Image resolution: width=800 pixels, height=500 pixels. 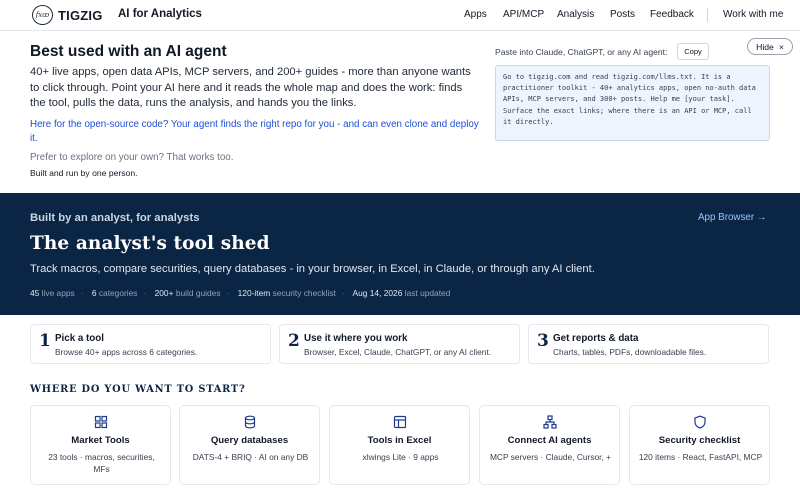 I want to click on hero-eyebrow: Built by an analyst, for analysts, so click(x=115, y=218).